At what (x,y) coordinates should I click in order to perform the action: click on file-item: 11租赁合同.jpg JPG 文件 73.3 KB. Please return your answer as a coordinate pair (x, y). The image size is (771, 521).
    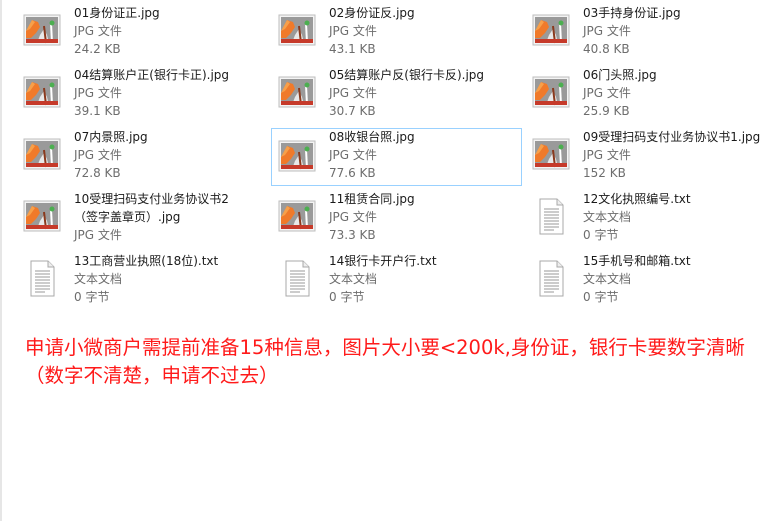
    Looking at the image, I should click on (380, 215).